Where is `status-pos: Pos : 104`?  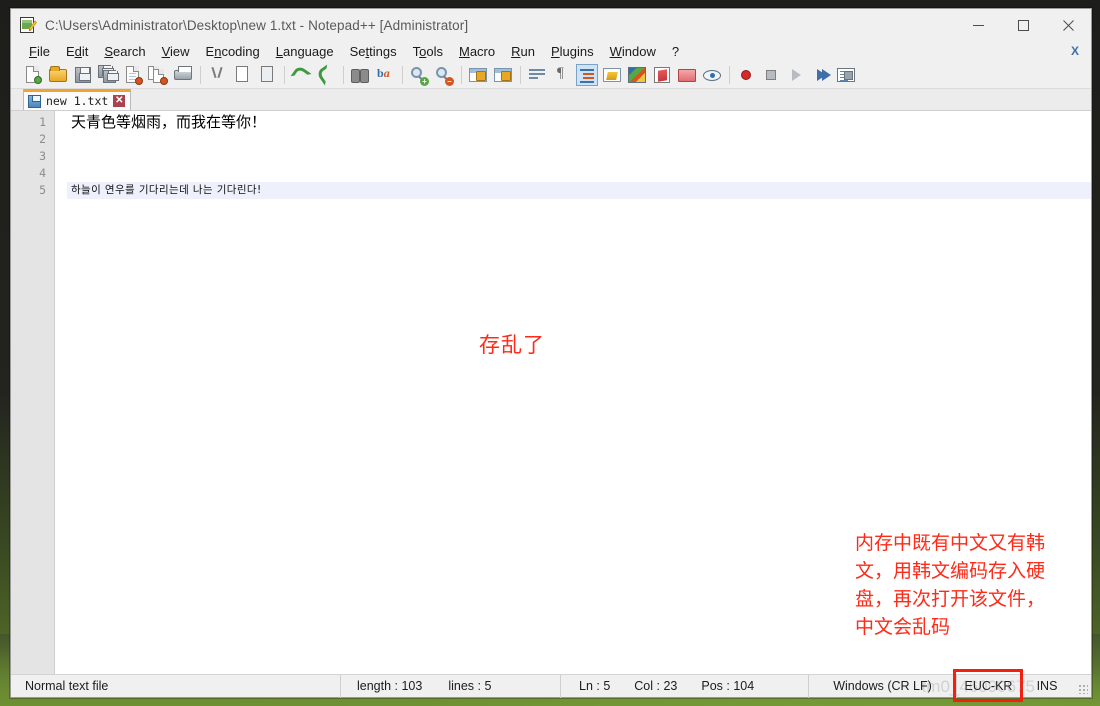
status-pos: Pos : 104 is located at coordinates (728, 686).